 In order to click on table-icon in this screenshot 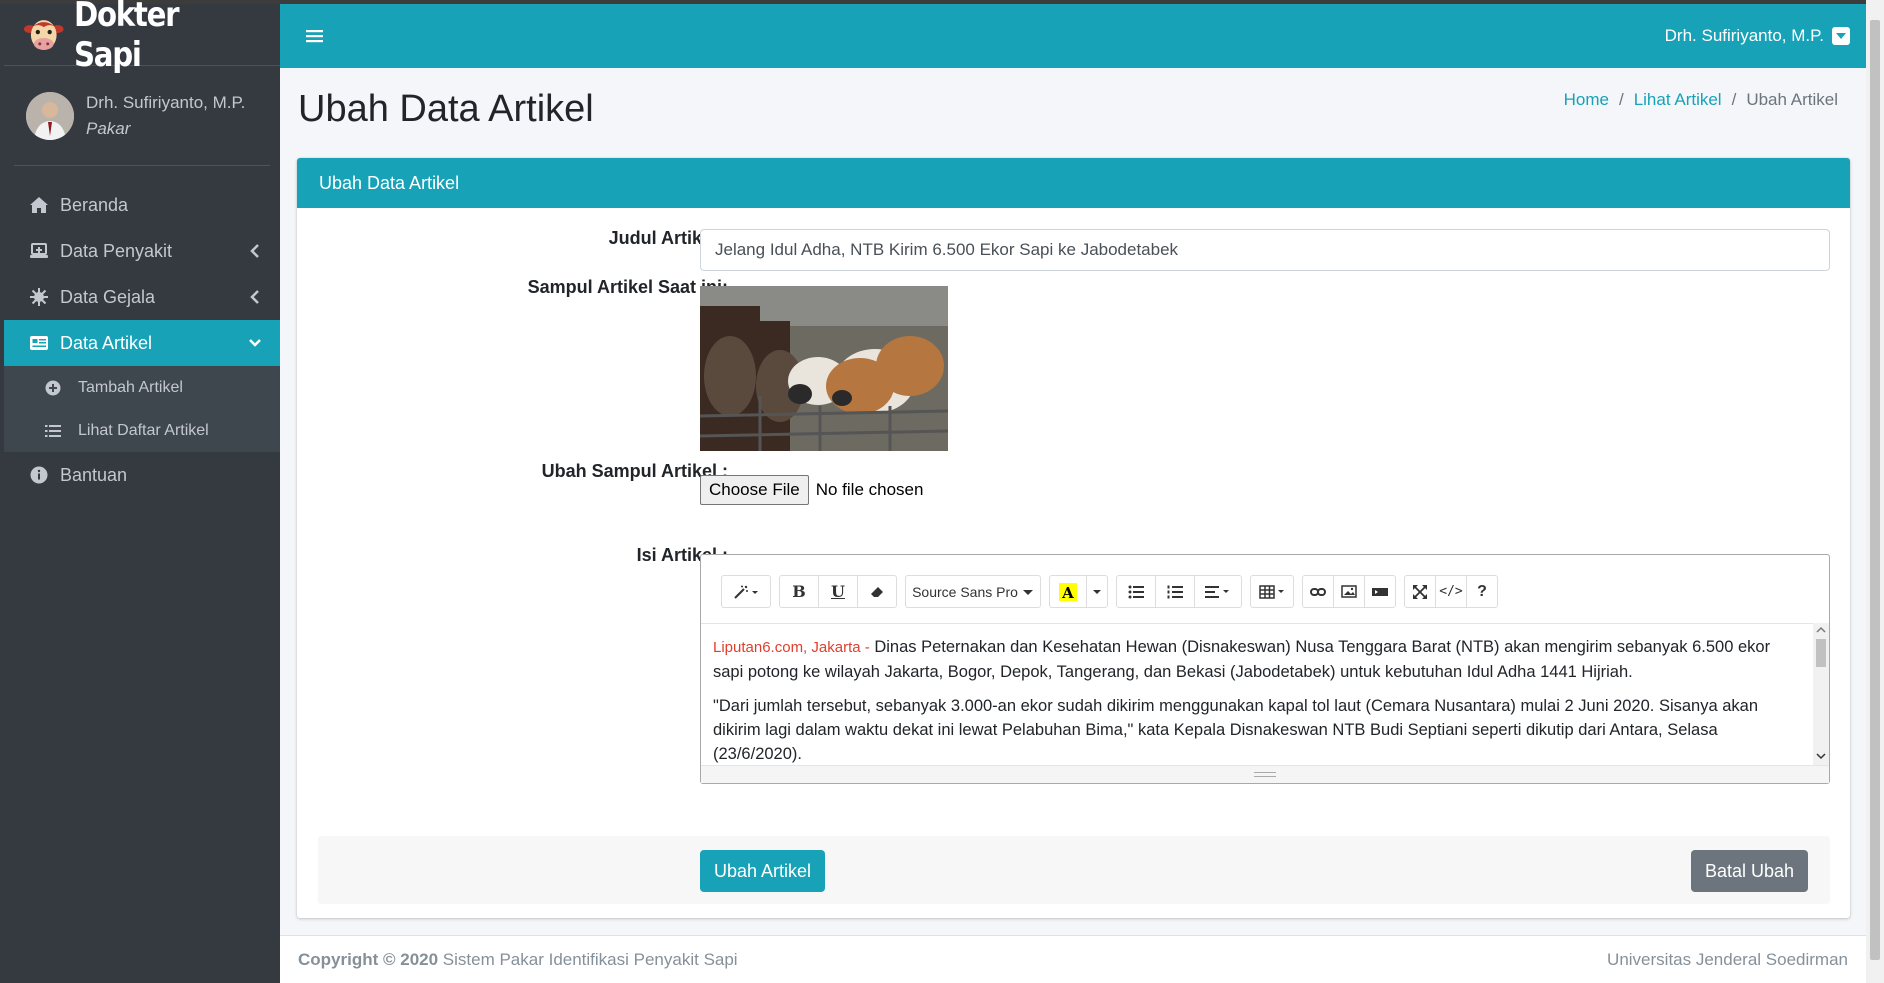, I will do `click(1271, 591)`.